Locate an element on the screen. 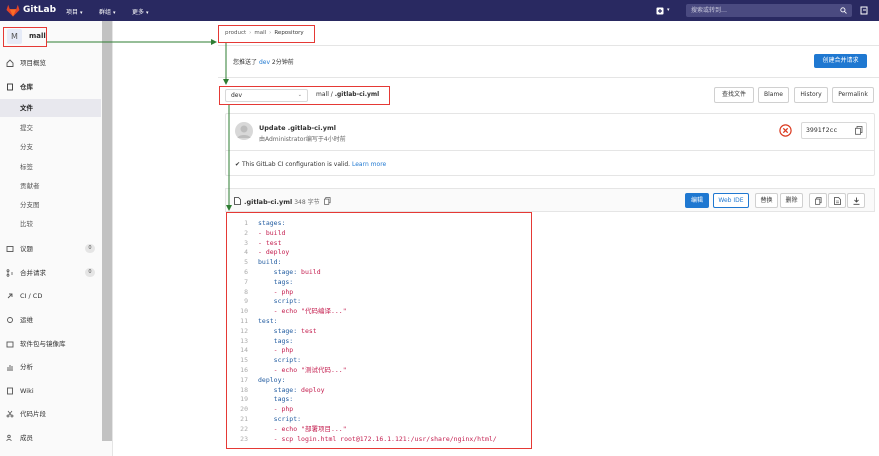 This screenshot has height=456, width=879. line-number: 16 is located at coordinates (238, 370).